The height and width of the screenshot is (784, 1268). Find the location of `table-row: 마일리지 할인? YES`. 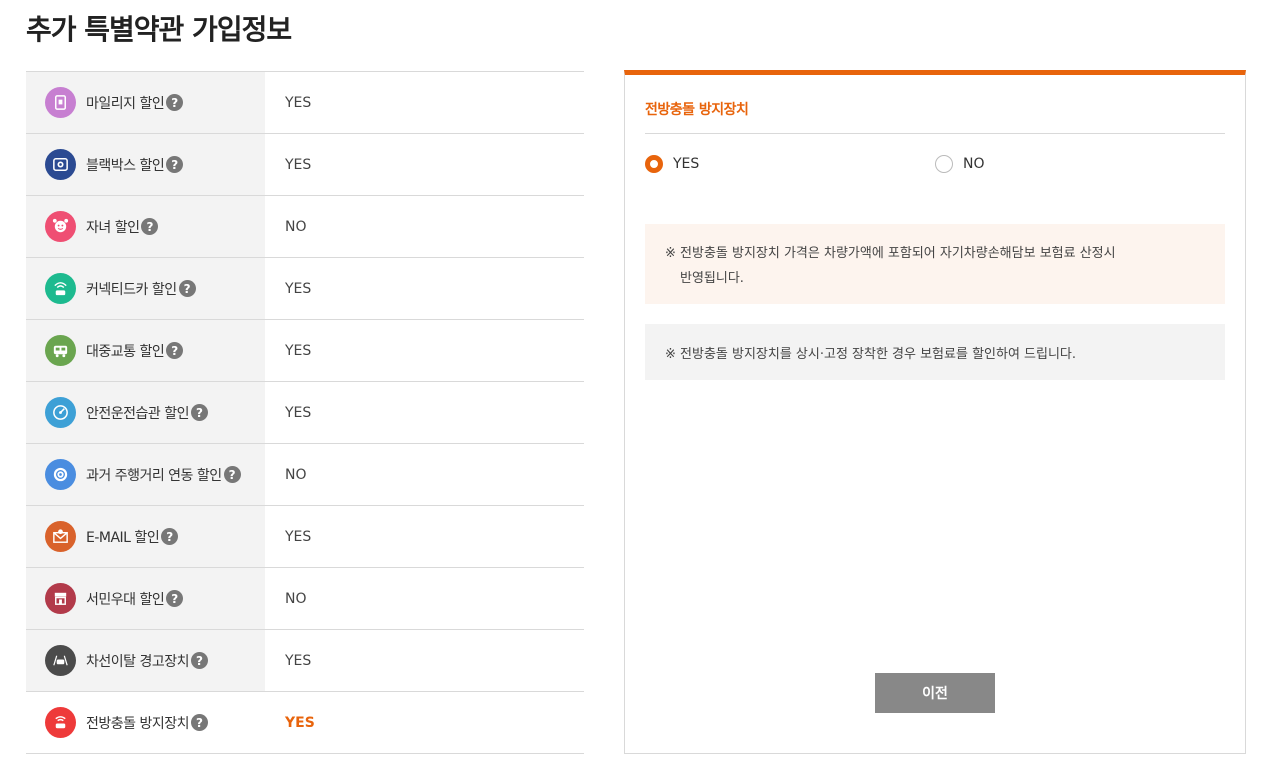

table-row: 마일리지 할인? YES is located at coordinates (305, 103).